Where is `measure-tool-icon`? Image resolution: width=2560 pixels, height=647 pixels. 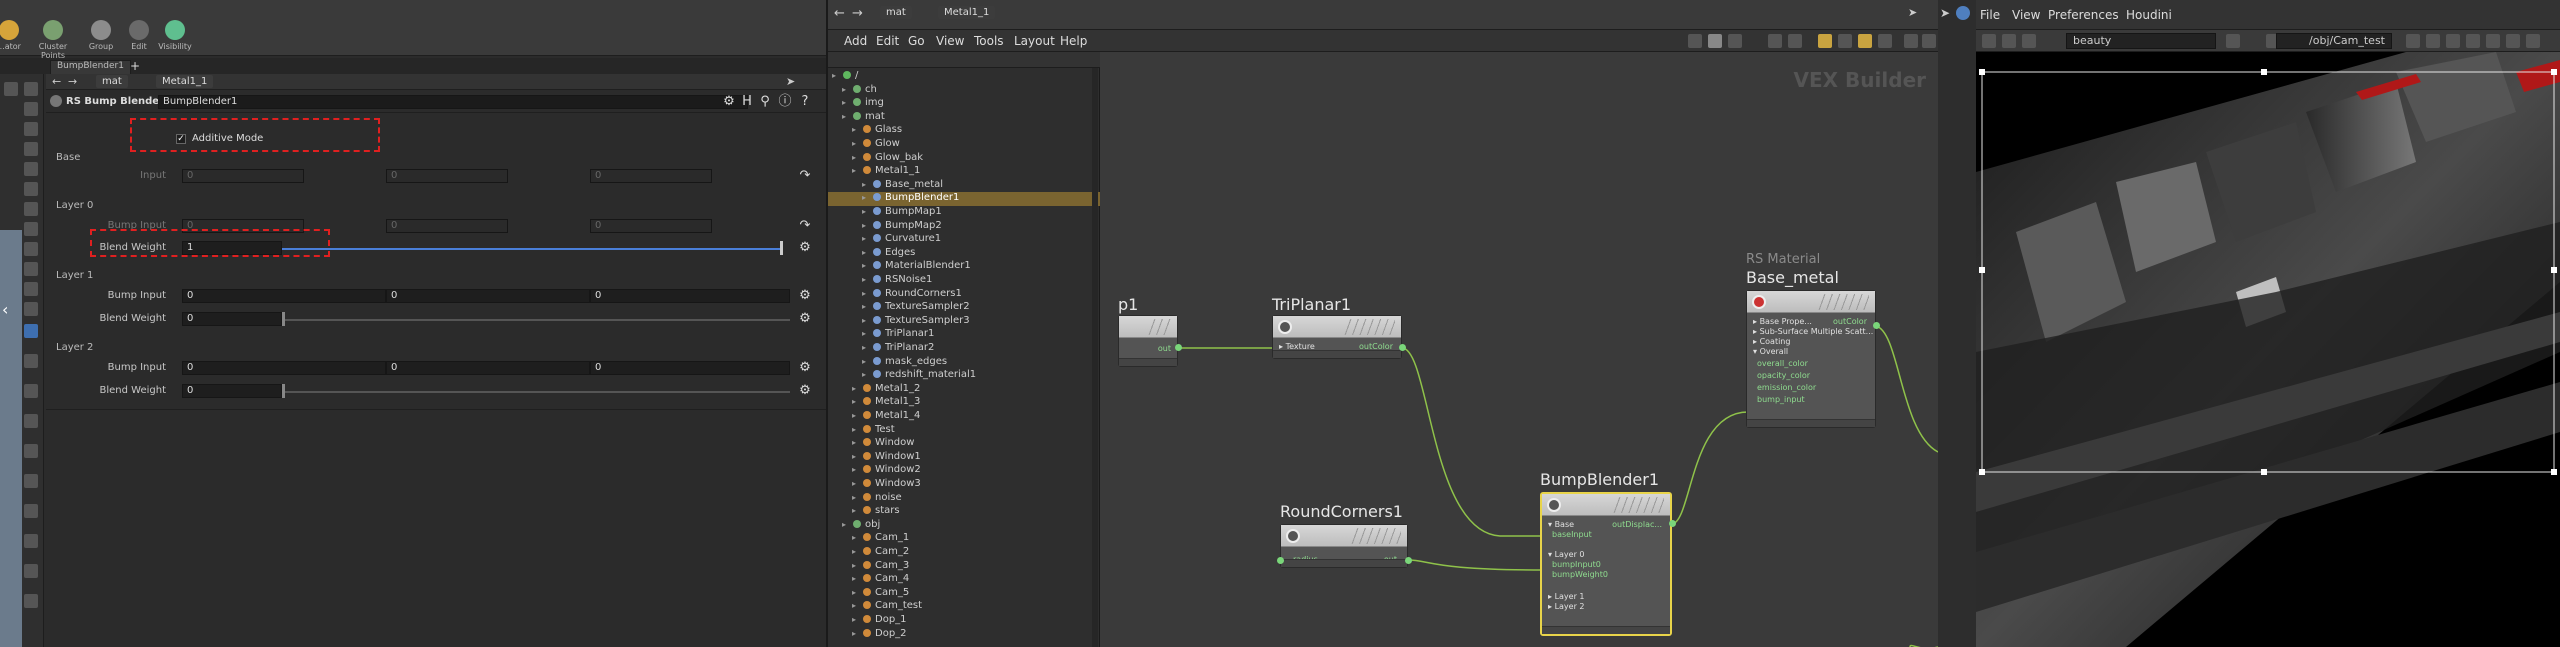 measure-tool-icon is located at coordinates (31, 511).